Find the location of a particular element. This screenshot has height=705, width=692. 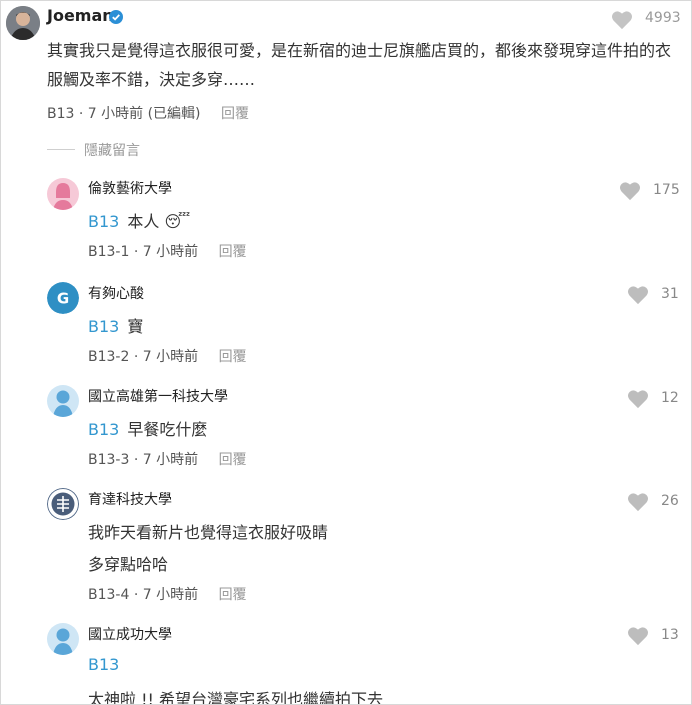

post-time: 7 小時前 is located at coordinates (115, 114).